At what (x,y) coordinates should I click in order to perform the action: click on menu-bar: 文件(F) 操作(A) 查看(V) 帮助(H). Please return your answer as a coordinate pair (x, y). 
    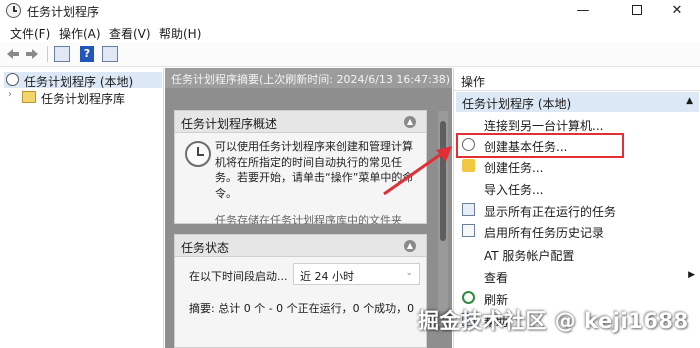
    Looking at the image, I should click on (350, 32).